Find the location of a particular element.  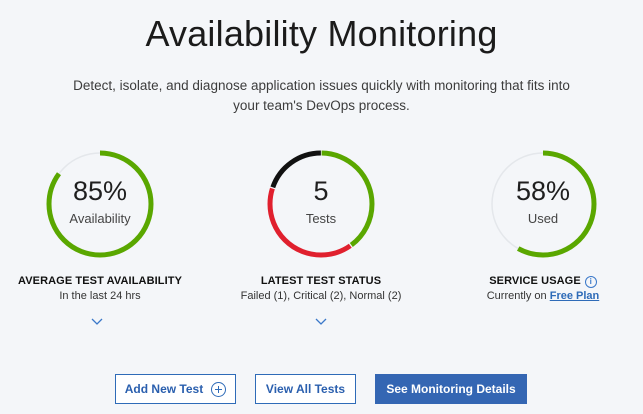

availability-period: In the last 24 hrs is located at coordinates (100, 296).